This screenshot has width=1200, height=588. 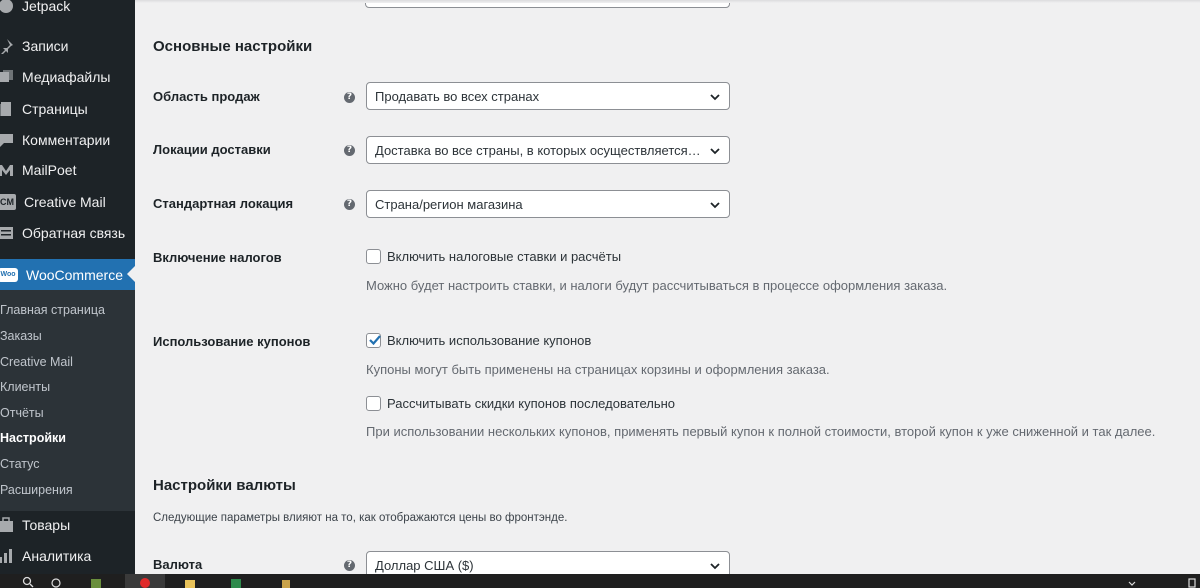 I want to click on sidebar-item-label: Обратная связь, so click(x=74, y=233).